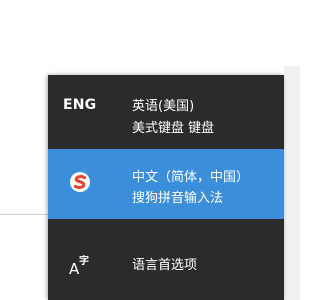  What do you see at coordinates (84, 261) in the screenshot?
I see `pref-icon-glyph-small: 字` at bounding box center [84, 261].